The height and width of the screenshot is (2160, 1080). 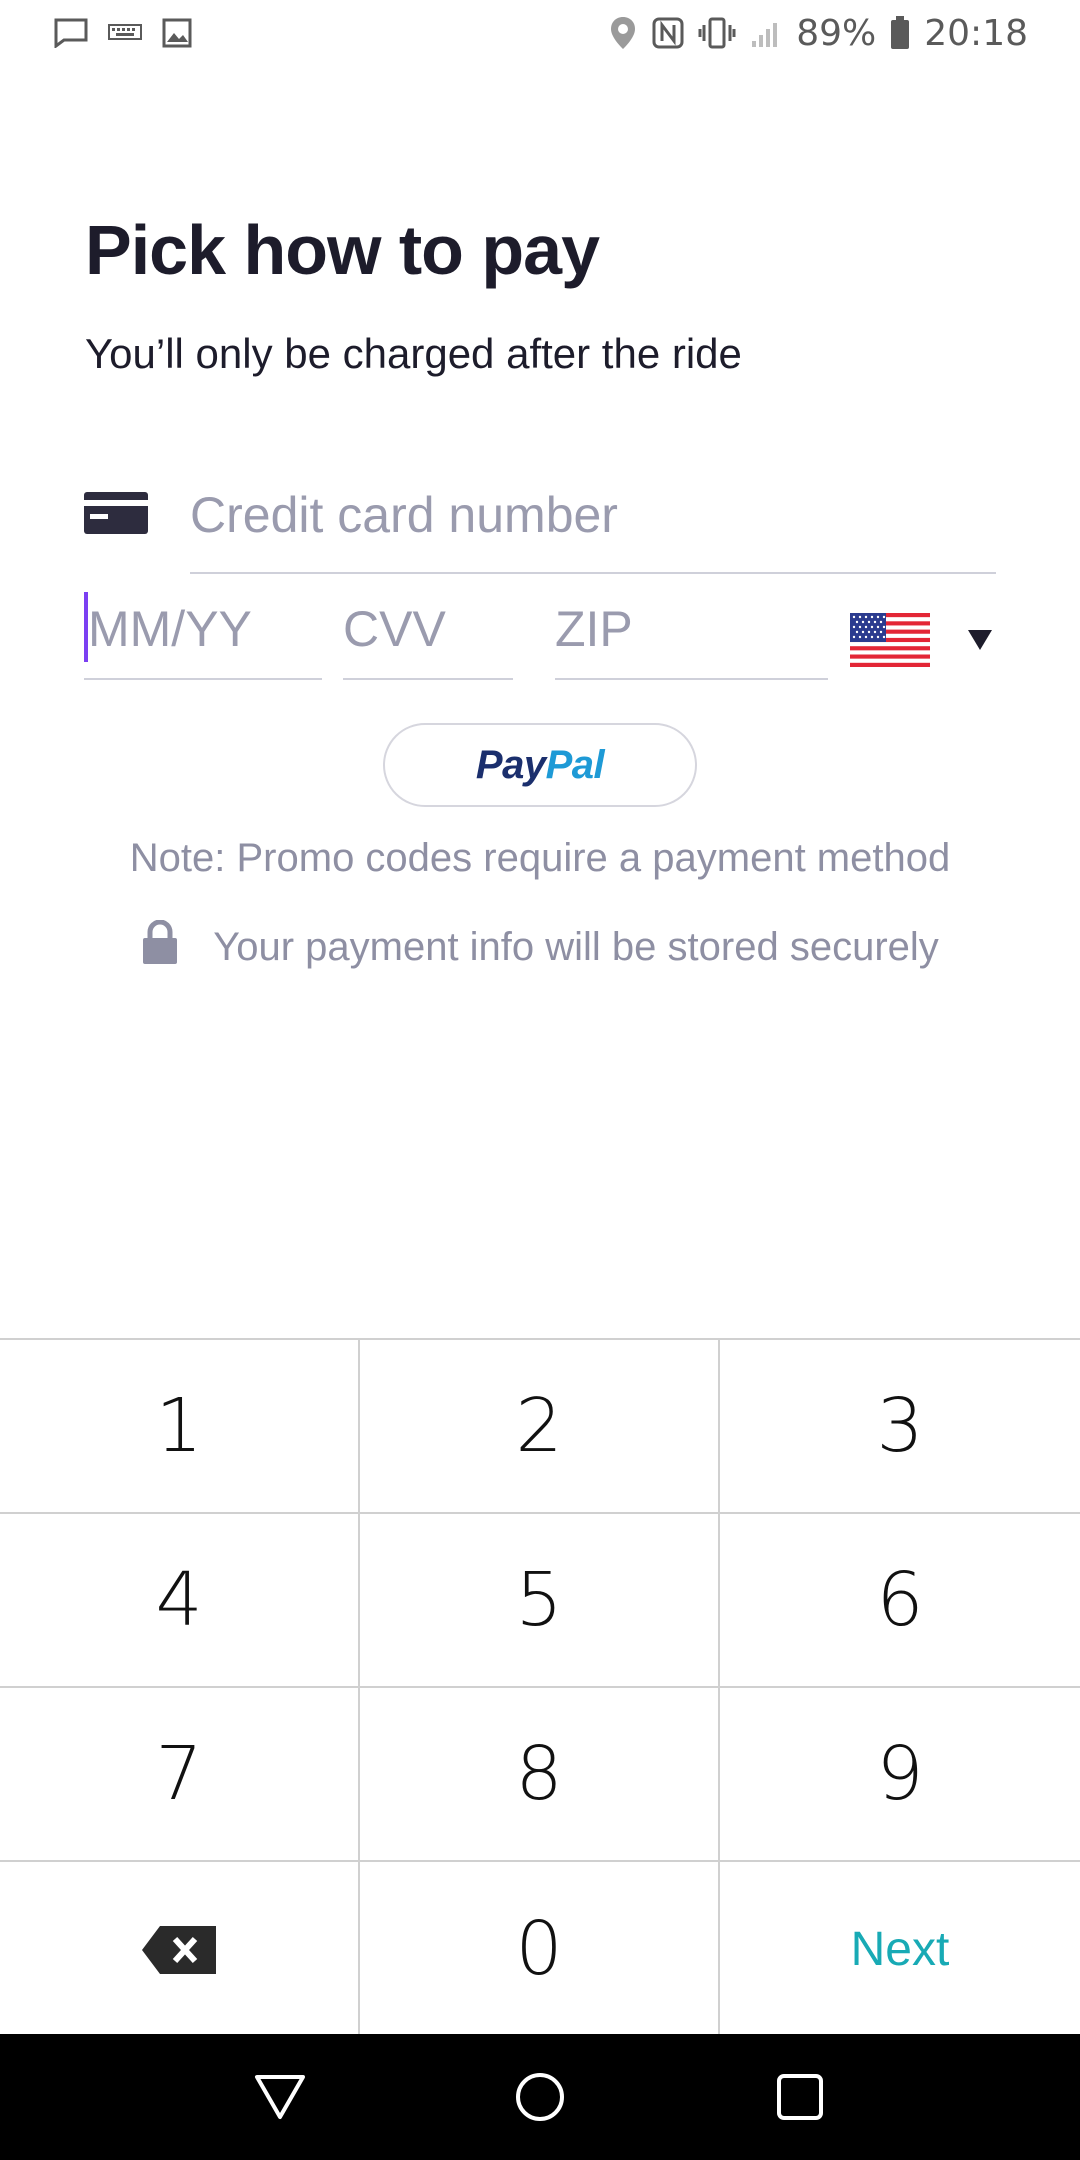 What do you see at coordinates (180, 1601) in the screenshot?
I see `key-4: 4` at bounding box center [180, 1601].